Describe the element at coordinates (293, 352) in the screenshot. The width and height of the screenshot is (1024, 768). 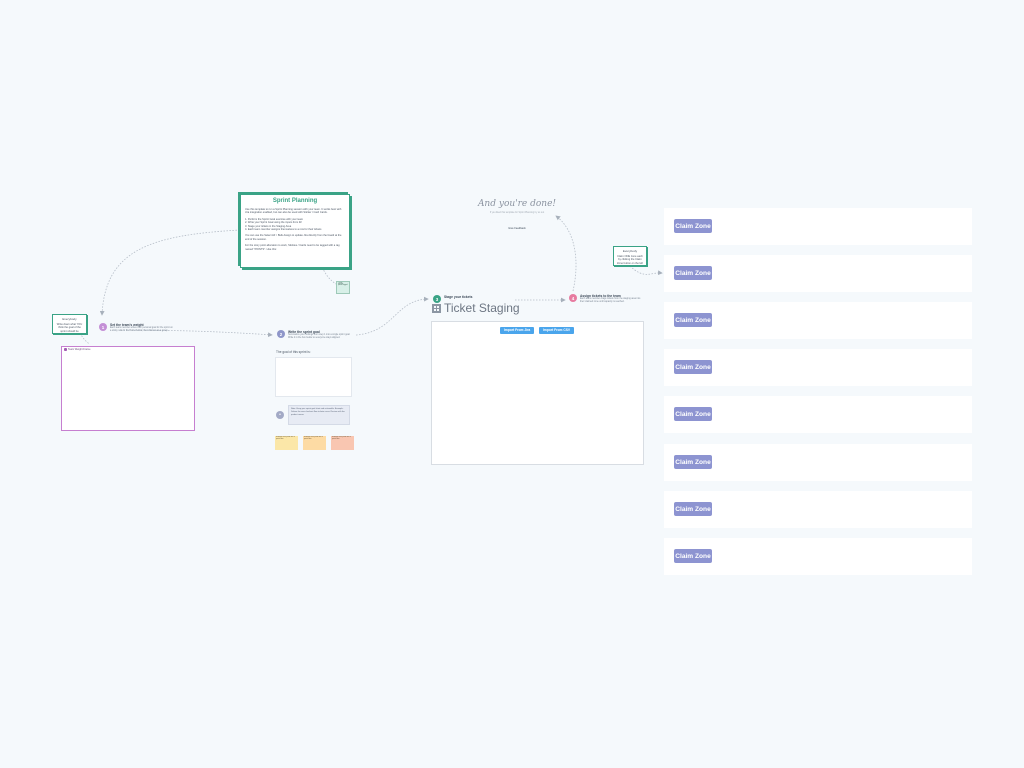
I see `sprint-goal-label: The goal of this sprint is:` at that location.